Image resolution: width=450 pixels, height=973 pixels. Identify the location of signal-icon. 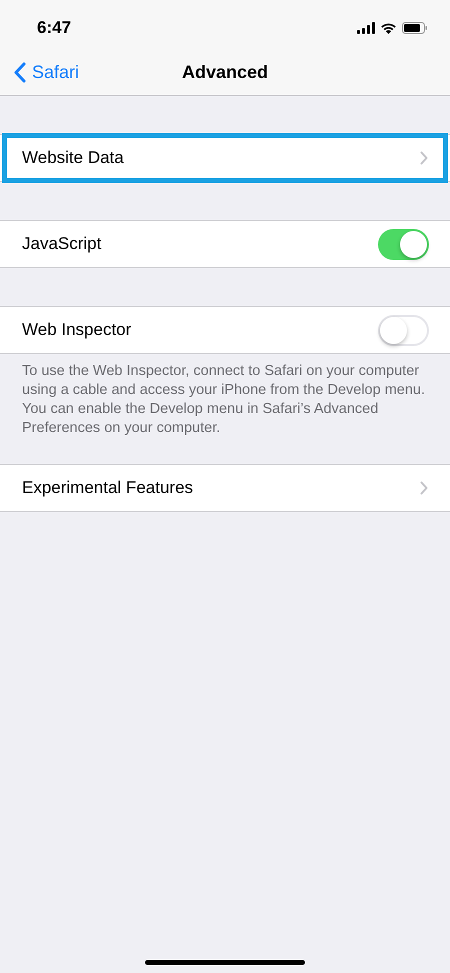
(366, 28).